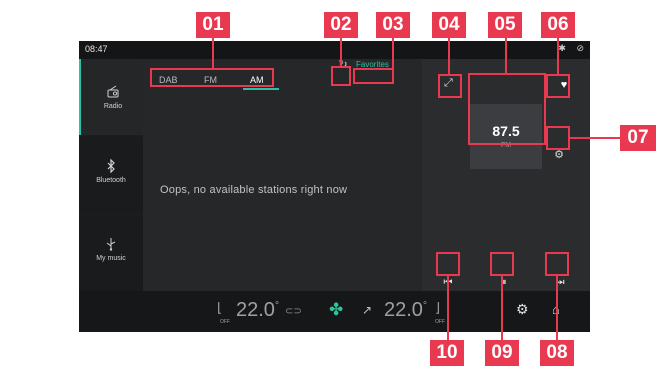  Describe the element at coordinates (113, 106) in the screenshot. I see `sidebar-item-label: Radio` at that location.